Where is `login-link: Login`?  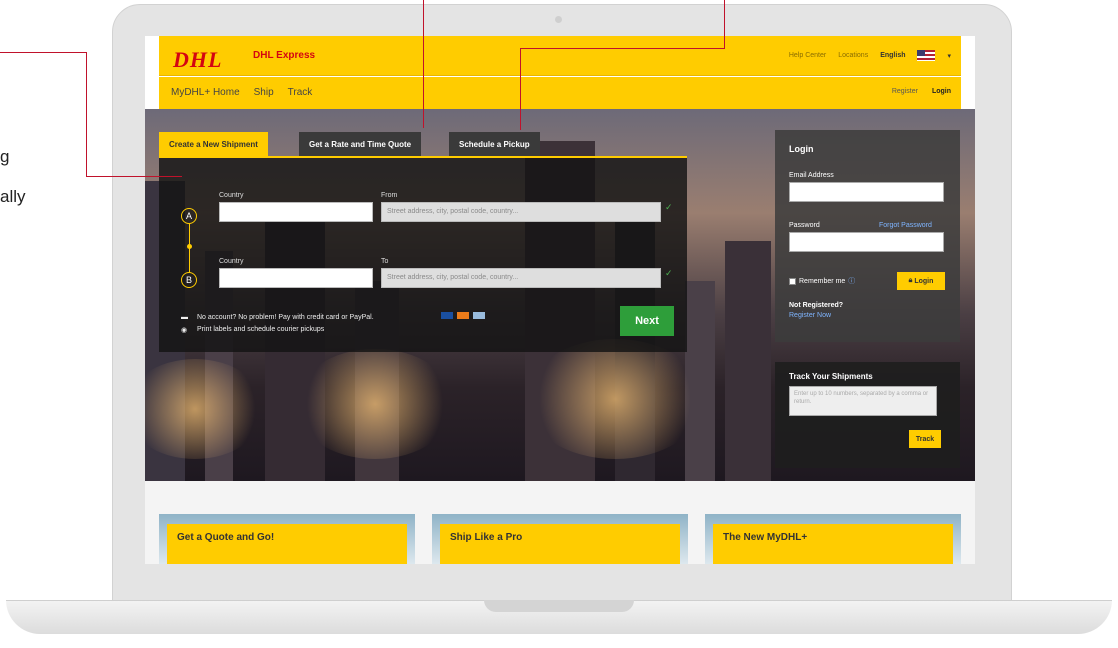 login-link: Login is located at coordinates (941, 91).